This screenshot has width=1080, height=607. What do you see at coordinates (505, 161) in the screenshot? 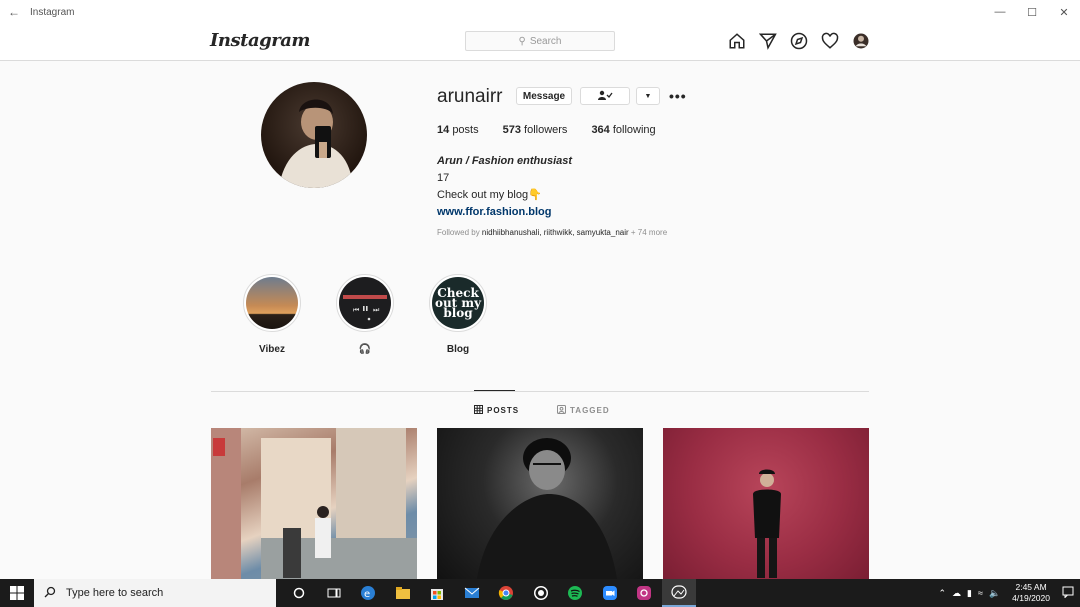
I see `bio-name: Arun / Fashion enthusiast` at bounding box center [505, 161].